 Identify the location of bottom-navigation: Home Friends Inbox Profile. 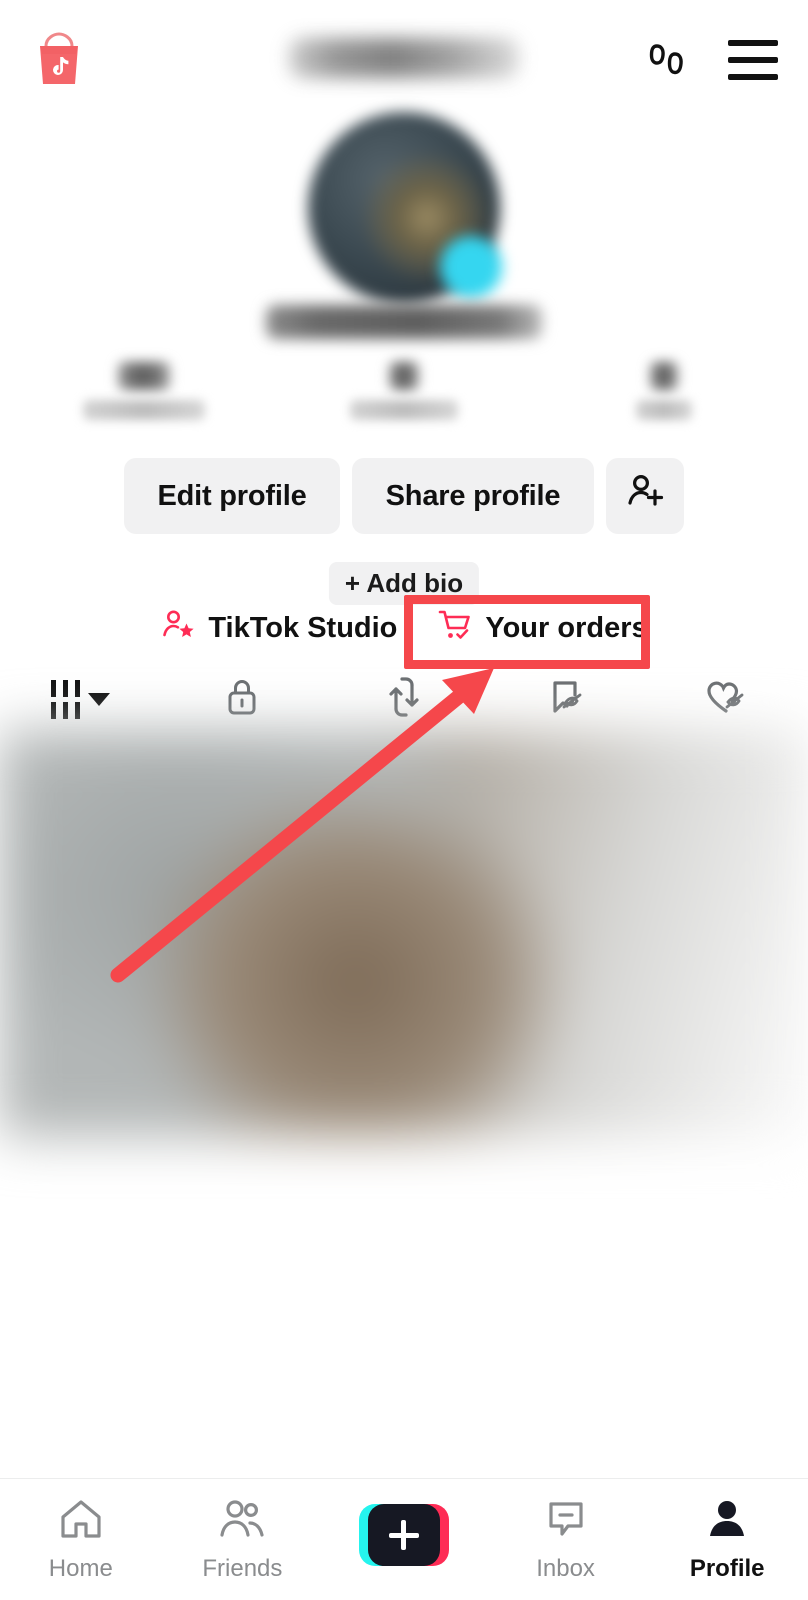
(404, 1539).